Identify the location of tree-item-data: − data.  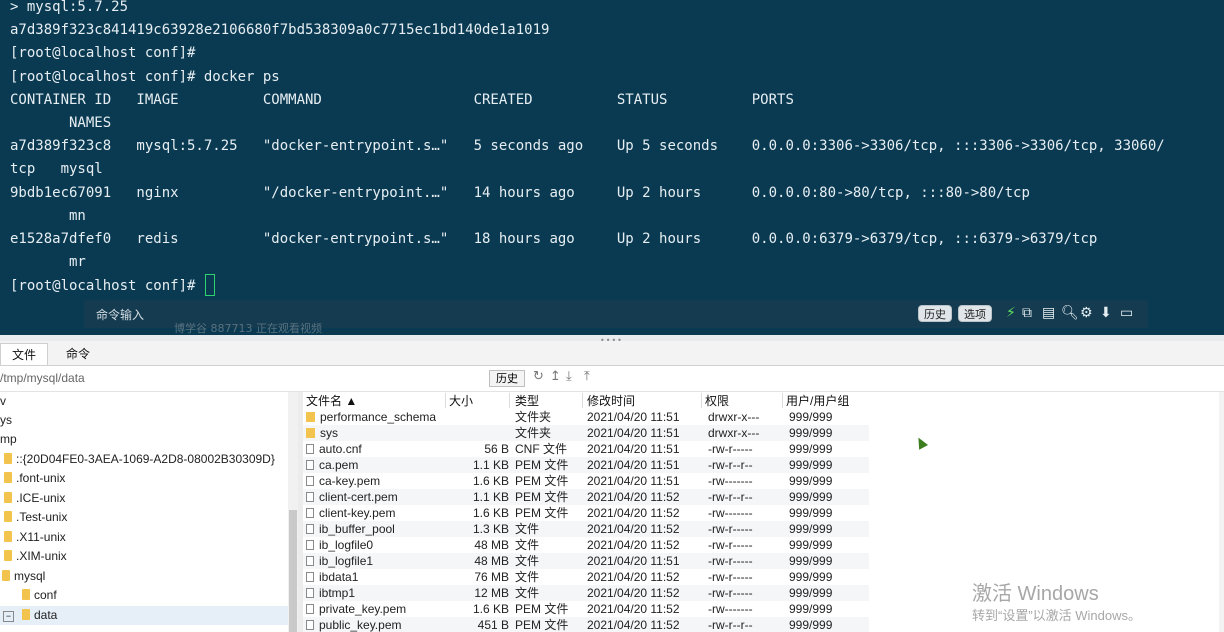
(144, 615).